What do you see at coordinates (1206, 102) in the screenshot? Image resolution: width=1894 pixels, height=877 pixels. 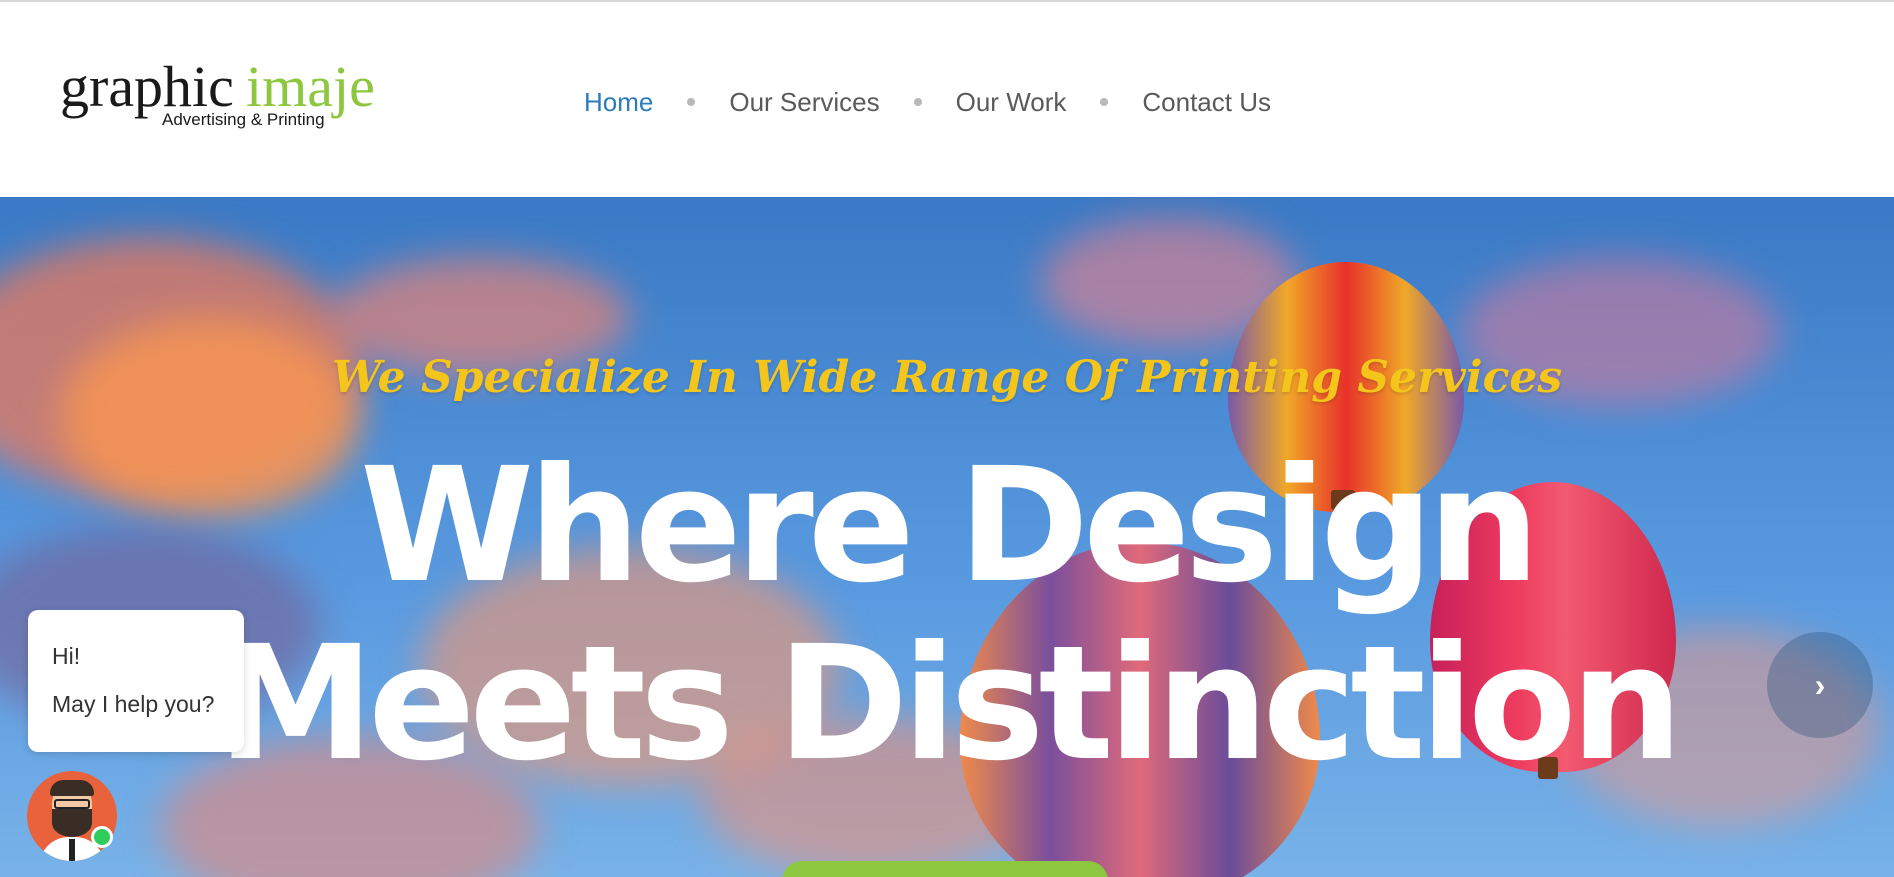 I see `nav-item-contact-us: Contact Us` at bounding box center [1206, 102].